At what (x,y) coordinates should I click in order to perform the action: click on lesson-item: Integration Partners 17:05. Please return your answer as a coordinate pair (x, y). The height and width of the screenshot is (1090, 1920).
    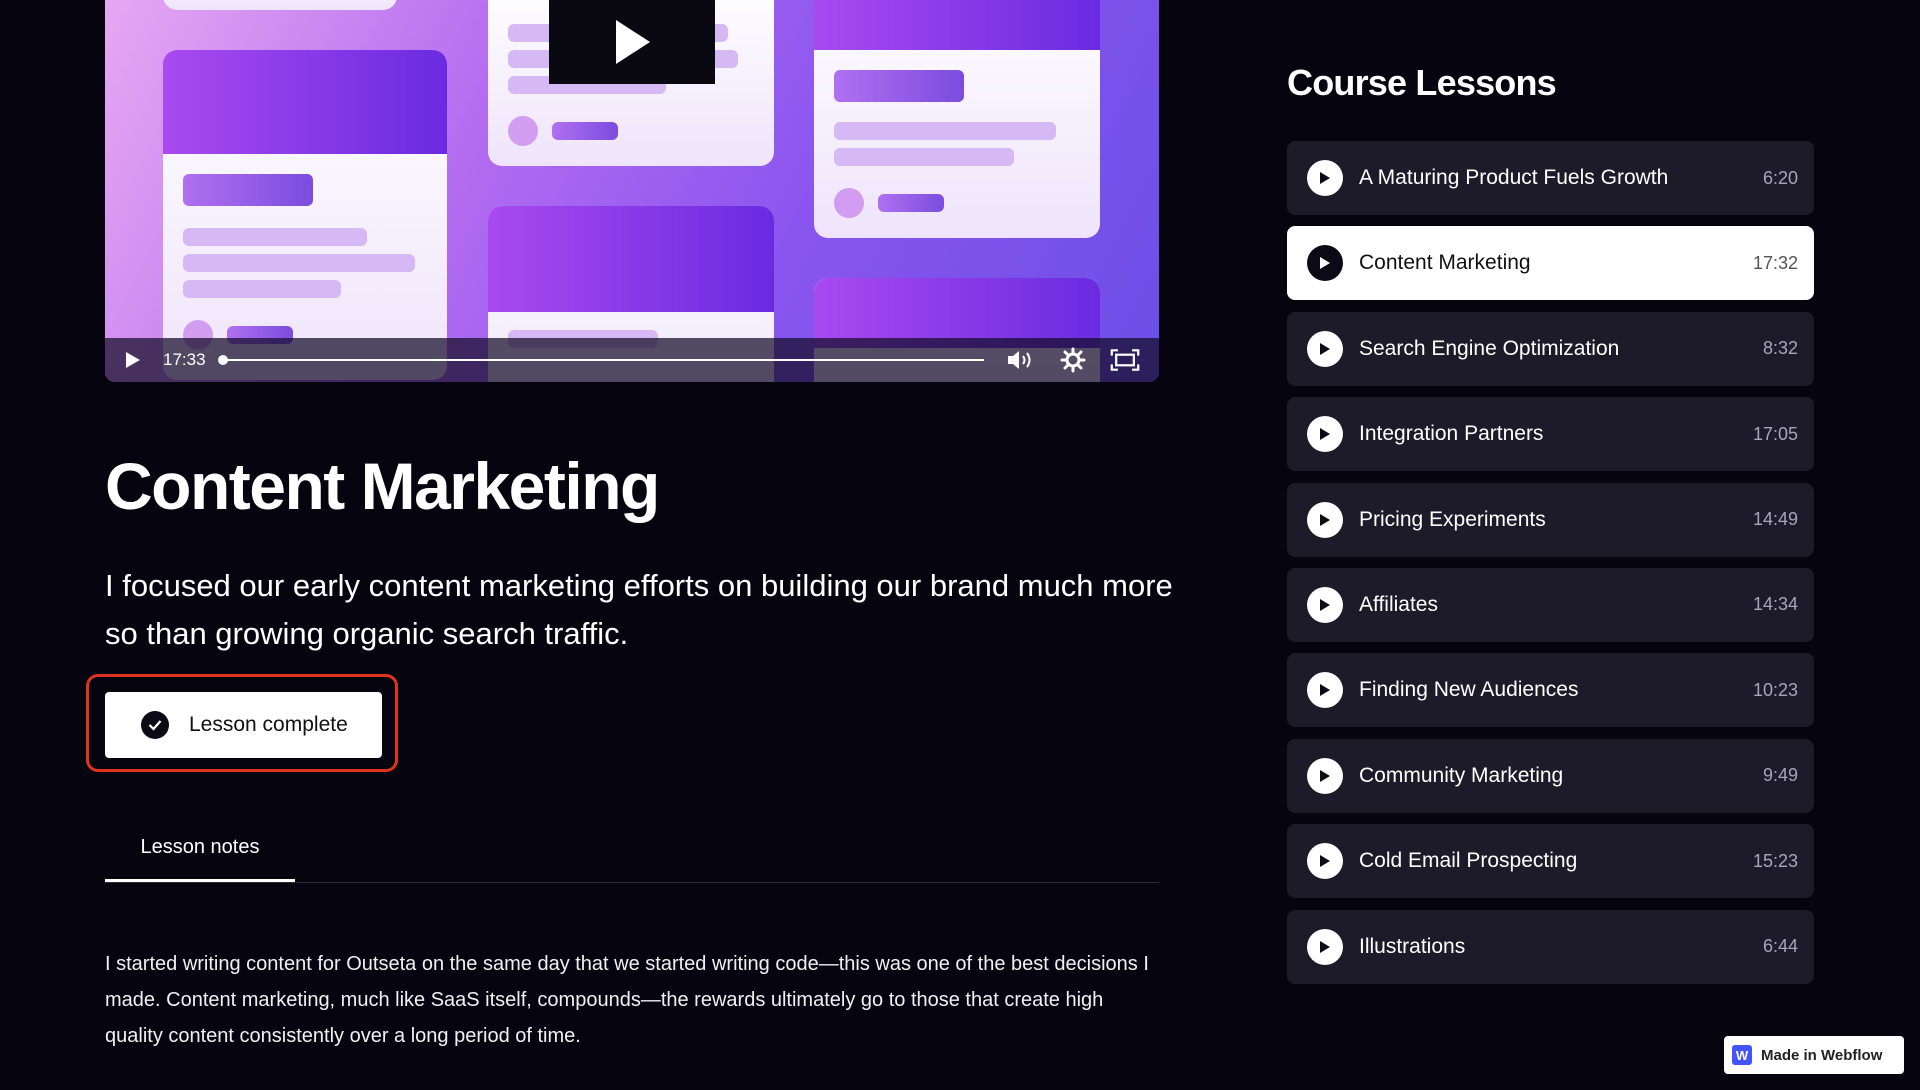
    Looking at the image, I should click on (1550, 434).